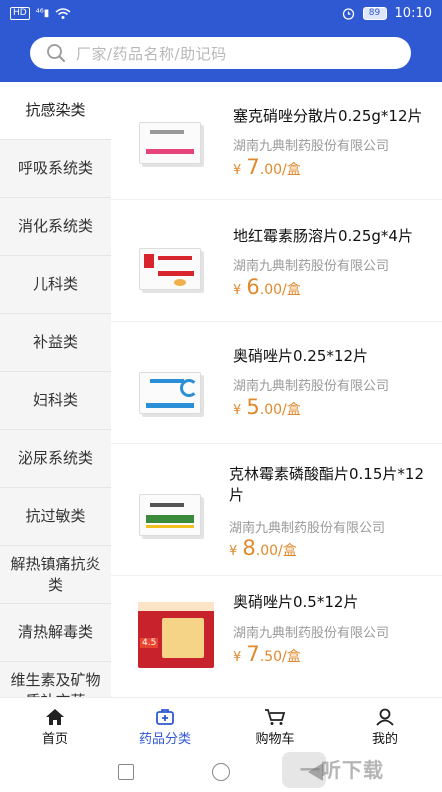  I want to click on product-price: ¥ 8.00/盒, so click(263, 548).